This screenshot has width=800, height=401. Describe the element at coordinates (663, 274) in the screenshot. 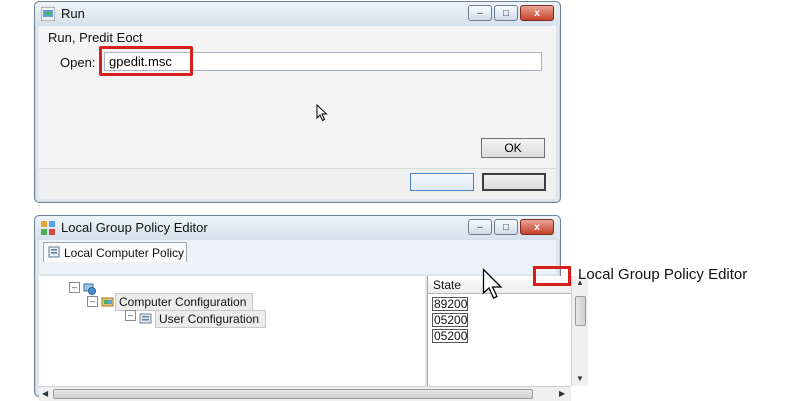

I see `callout-label: Local Group Policy Editor` at that location.